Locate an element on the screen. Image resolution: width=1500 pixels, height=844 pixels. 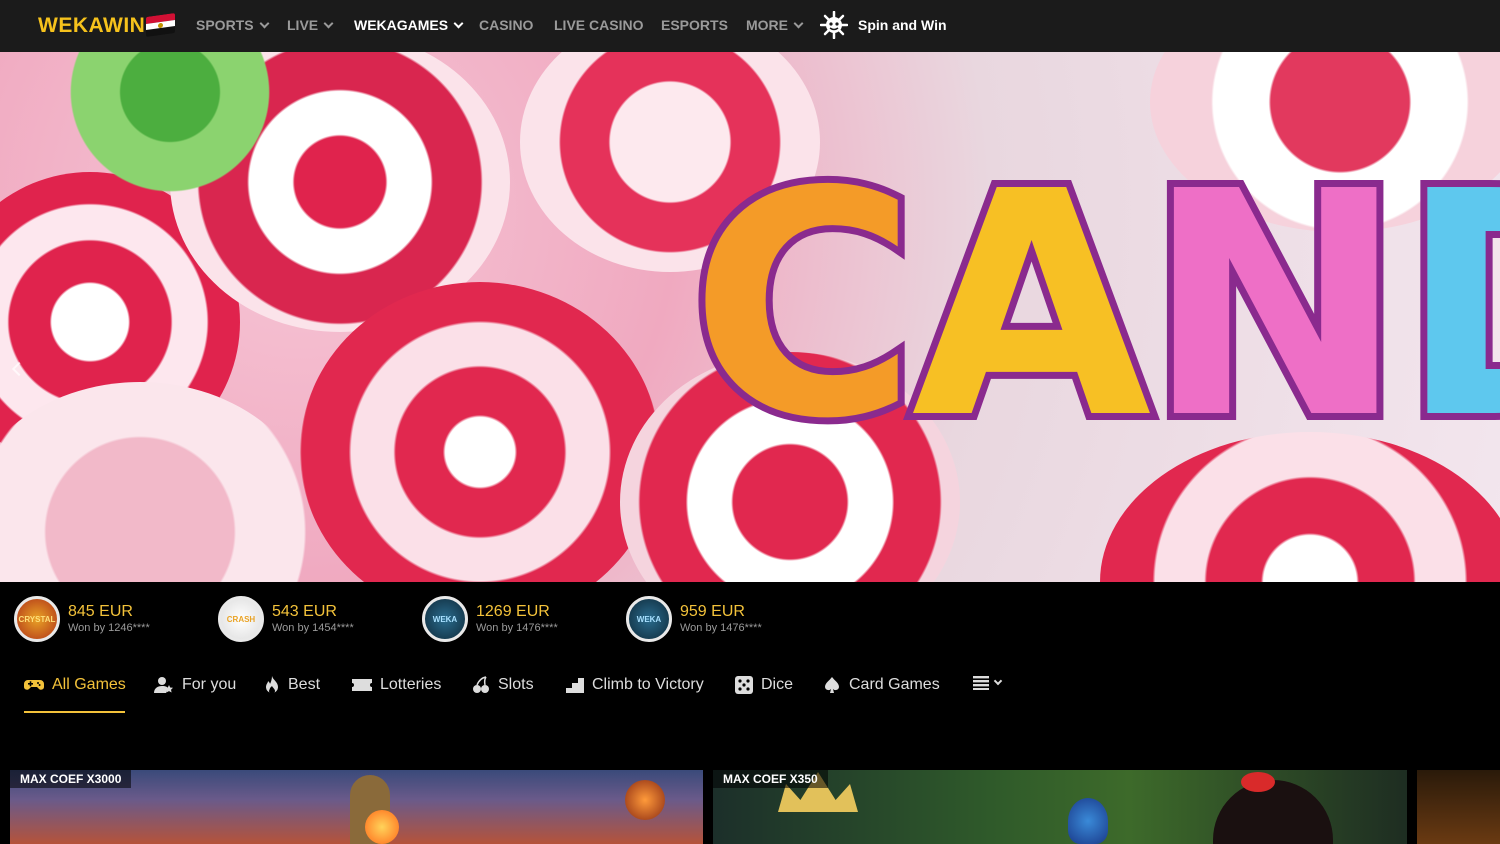
nav-esports: ESPORTS is located at coordinates (694, 25).